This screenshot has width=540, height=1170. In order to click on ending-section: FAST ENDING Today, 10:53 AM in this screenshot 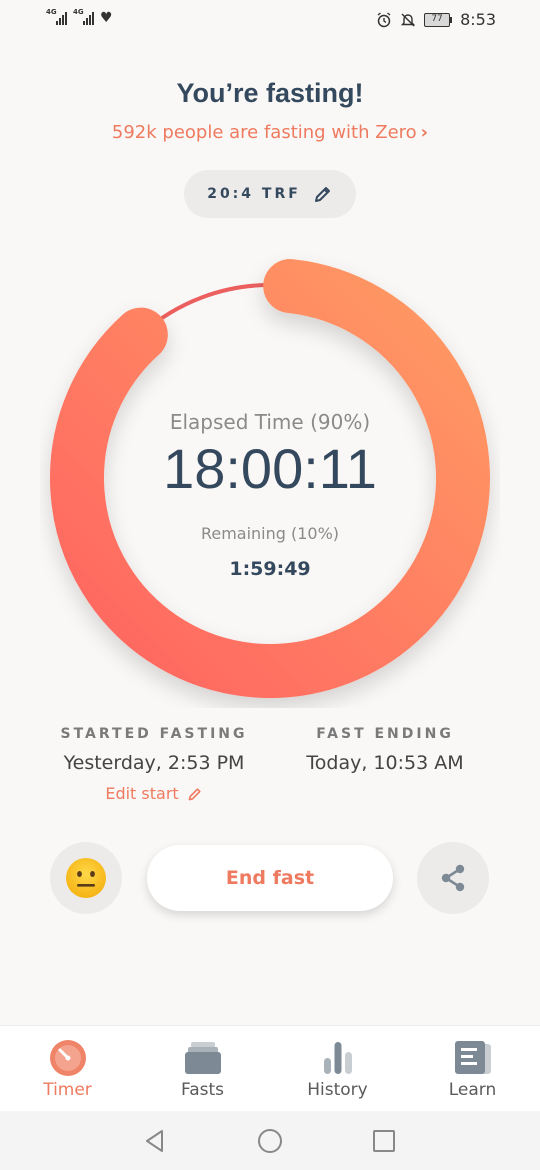, I will do `click(385, 750)`.